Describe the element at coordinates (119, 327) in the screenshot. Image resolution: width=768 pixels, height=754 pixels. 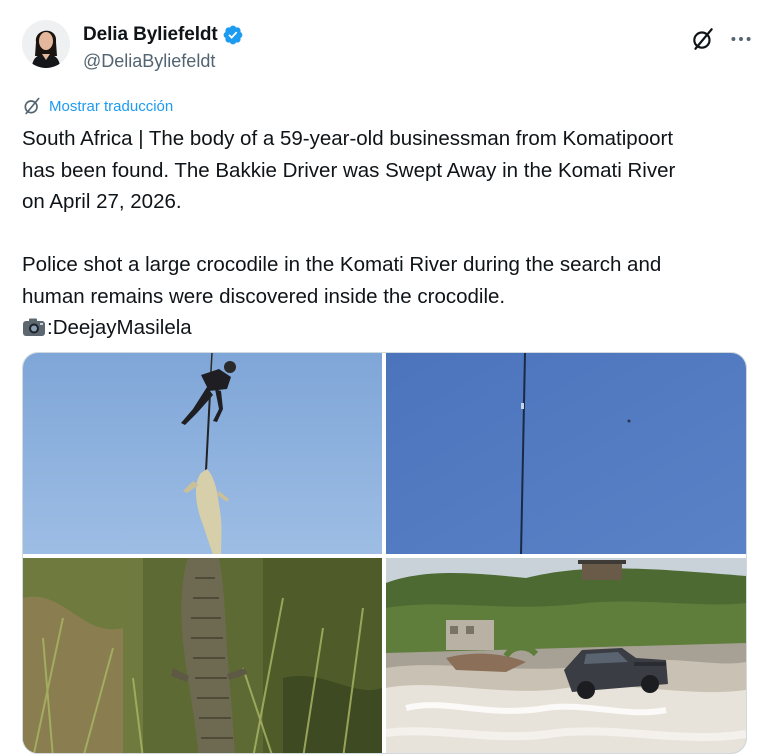
I see `photo-credit-text: :DeejayMasilela` at that location.